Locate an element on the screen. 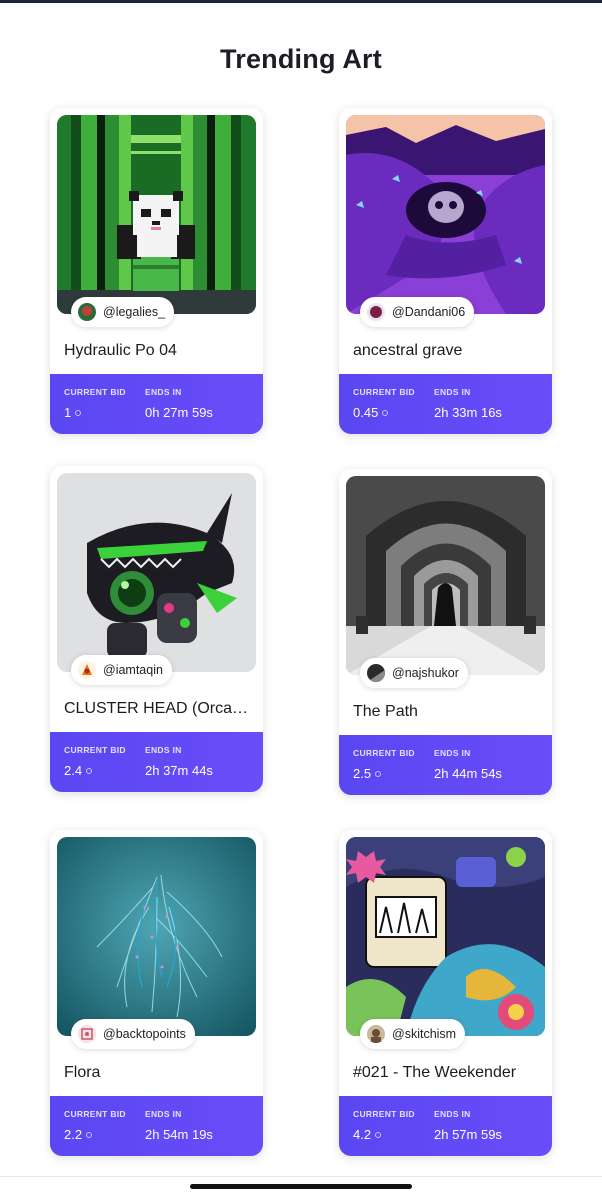  bid-amount: 4.2 is located at coordinates (362, 1134).